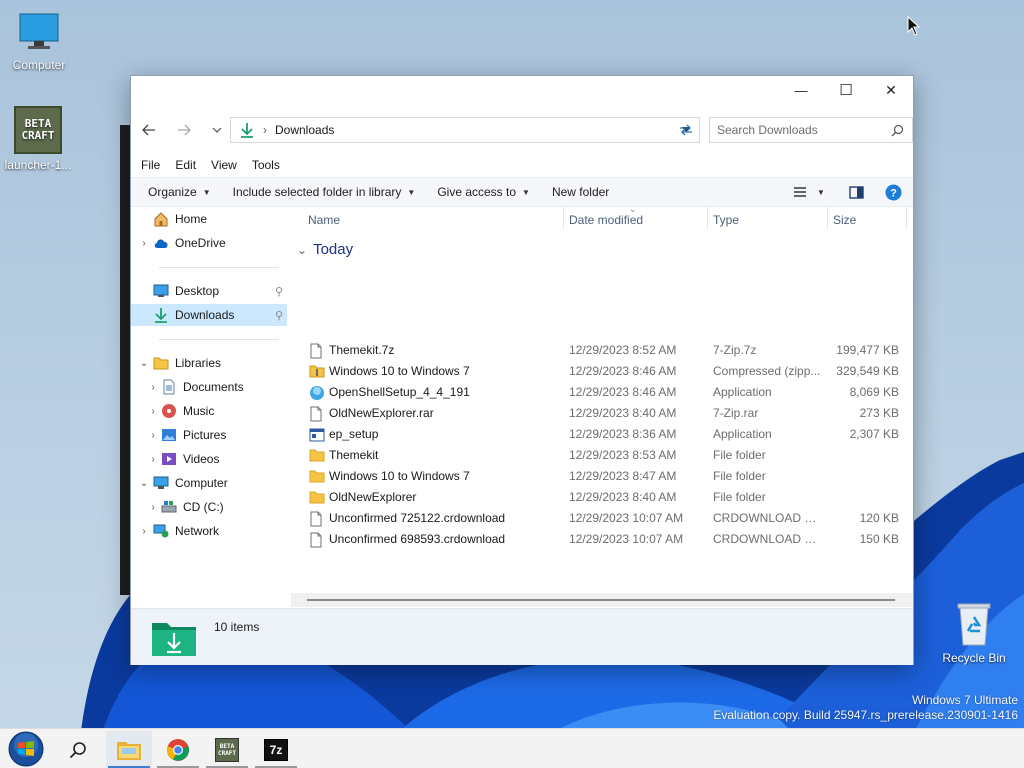 The width and height of the screenshot is (1024, 768). Describe the element at coordinates (526, 192) in the screenshot. I see `caret-down-icon: ▼` at that location.